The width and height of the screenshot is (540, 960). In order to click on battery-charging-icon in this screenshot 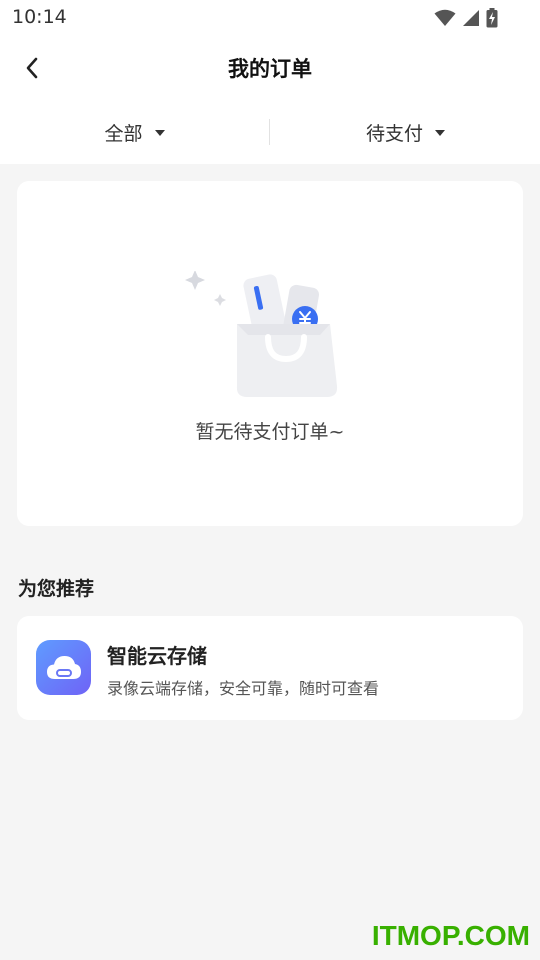, I will do `click(492, 18)`.